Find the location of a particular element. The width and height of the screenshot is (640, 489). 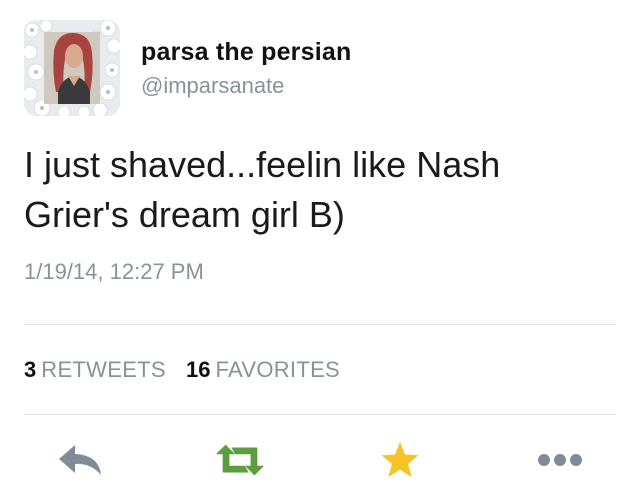

retweets-label: RETWEETS is located at coordinates (103, 369).